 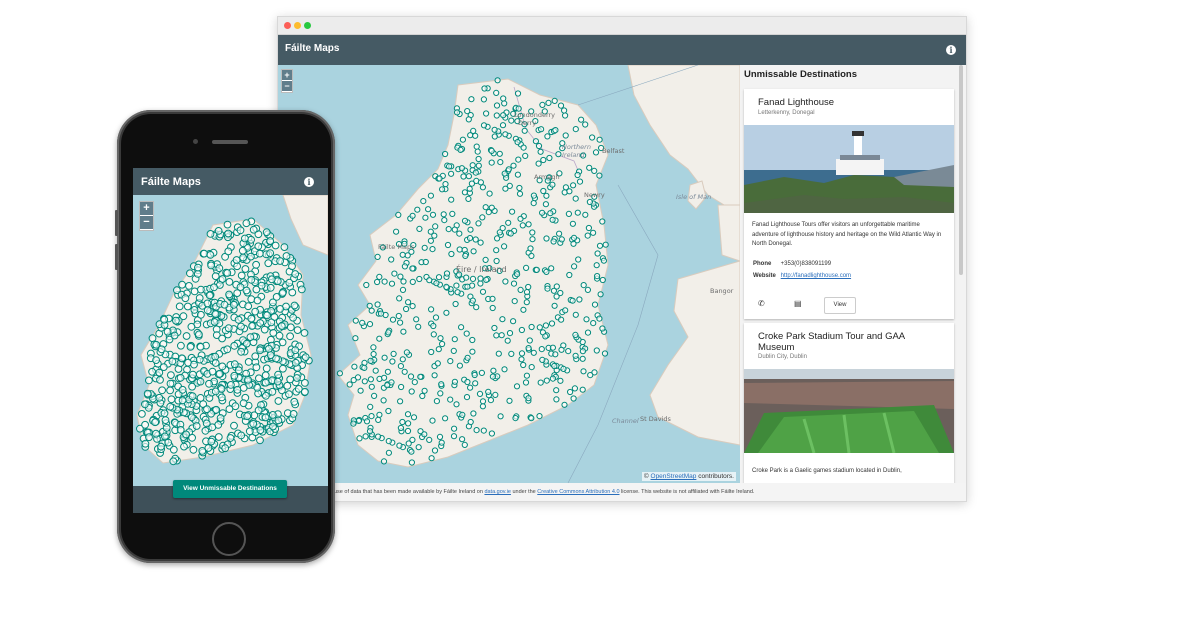 What do you see at coordinates (287, 75) in the screenshot?
I see `zoom-in-button: +` at bounding box center [287, 75].